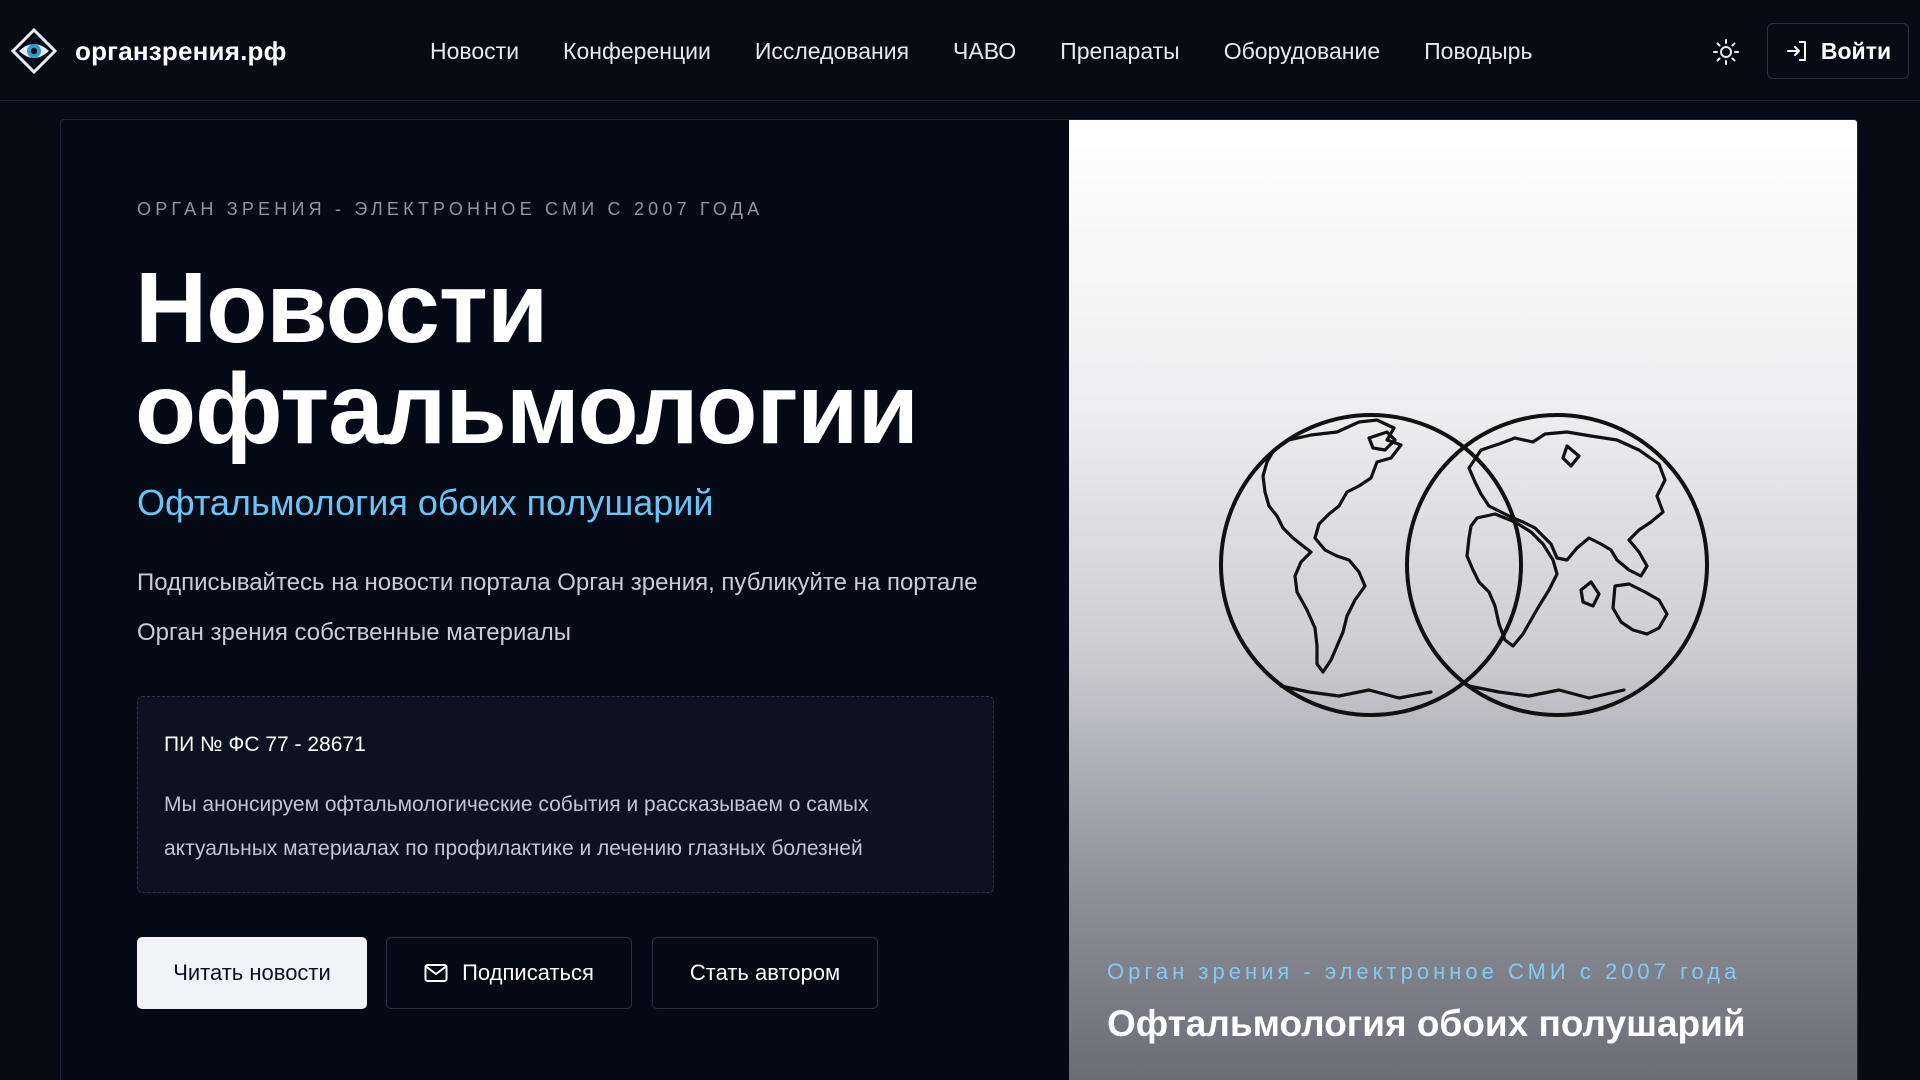 The image size is (1920, 1080). Describe the element at coordinates (1464, 565) in the screenshot. I see `two-hemispheres-globe-icon` at that location.